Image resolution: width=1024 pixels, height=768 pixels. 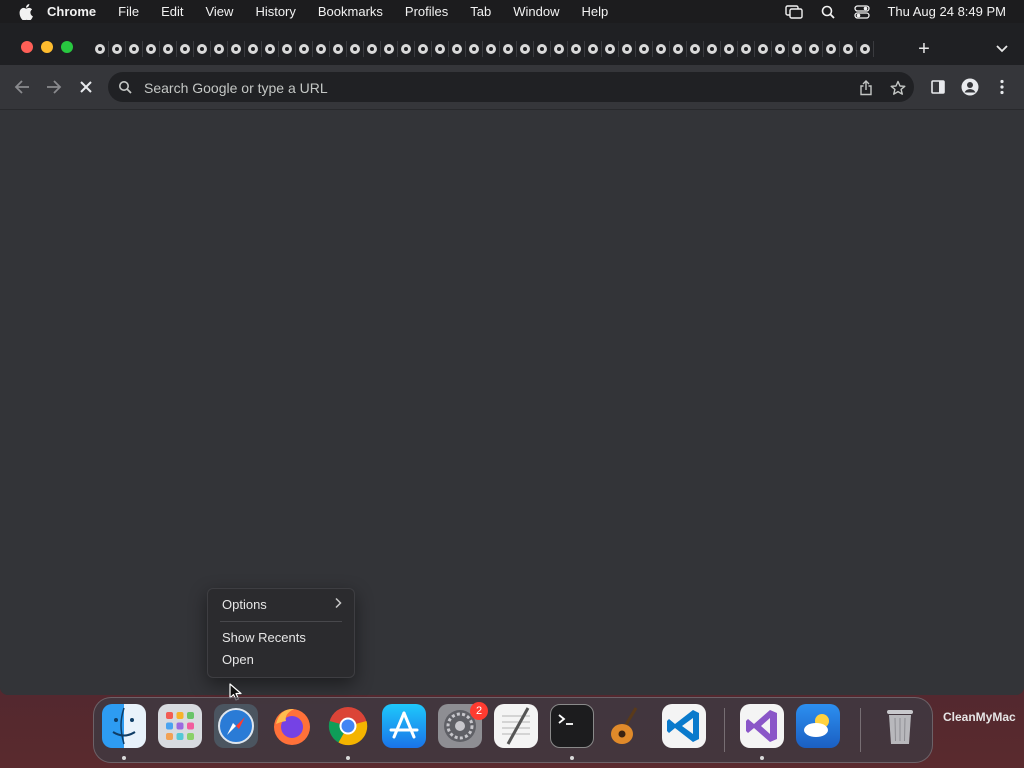 I want to click on menu-edit: Edit, so click(x=172, y=11).